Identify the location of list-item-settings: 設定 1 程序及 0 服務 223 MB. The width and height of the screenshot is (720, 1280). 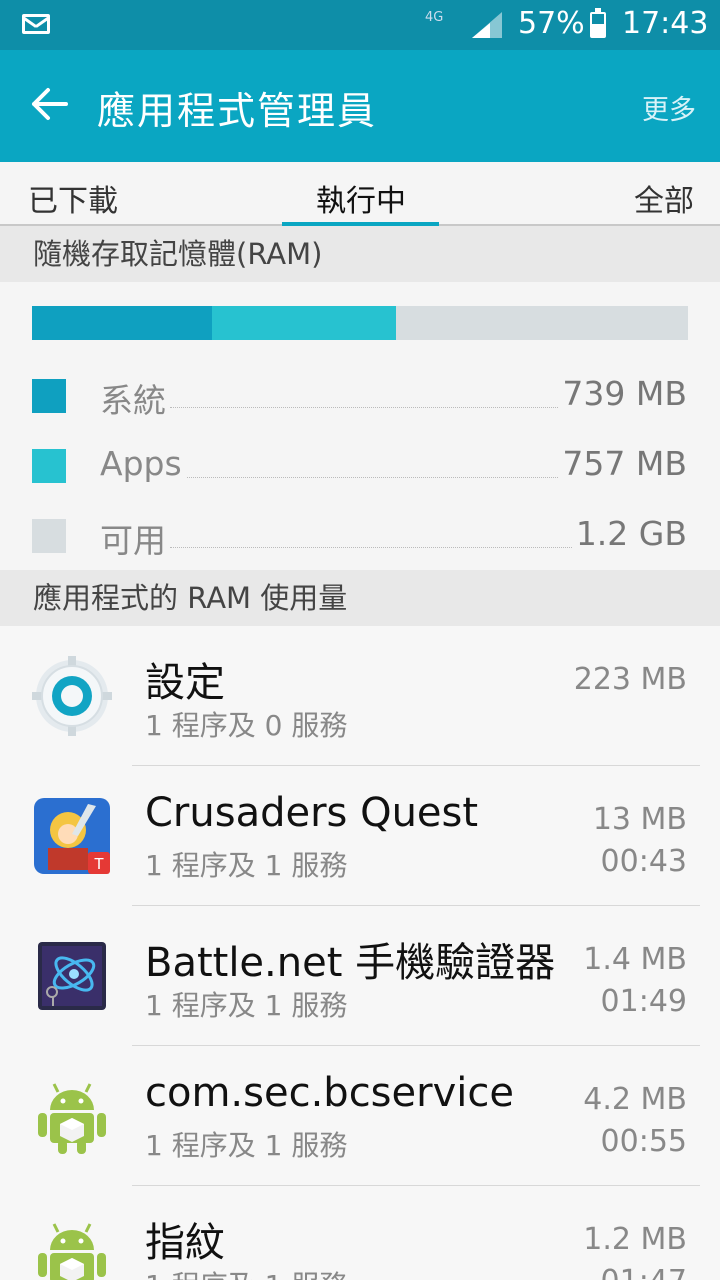
(360, 696).